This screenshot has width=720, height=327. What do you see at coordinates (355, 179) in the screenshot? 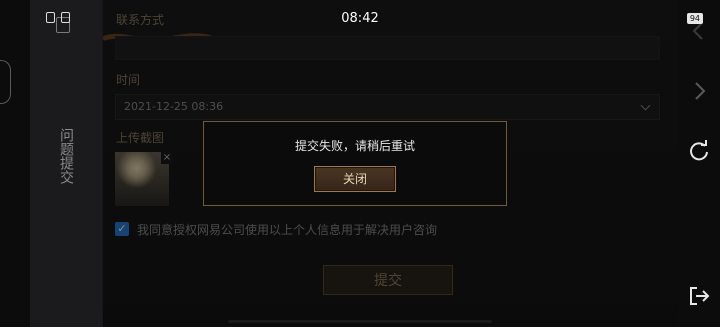
I see `close-button: 关闭` at bounding box center [355, 179].